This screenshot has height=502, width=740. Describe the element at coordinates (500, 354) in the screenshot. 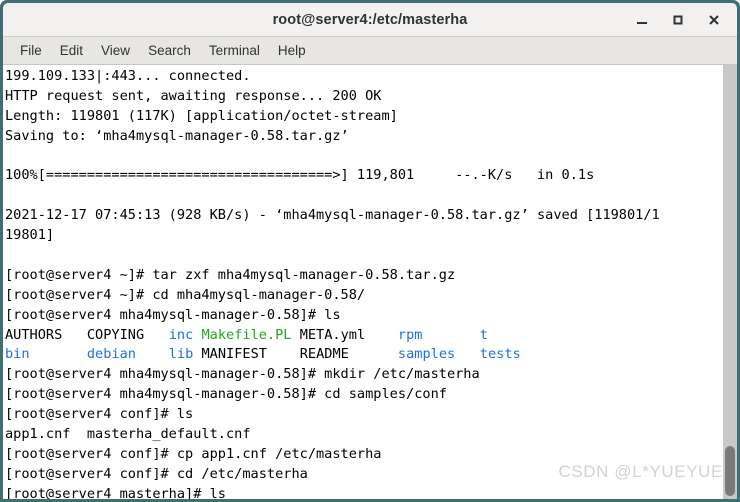

I see `ls-entry: tests` at that location.